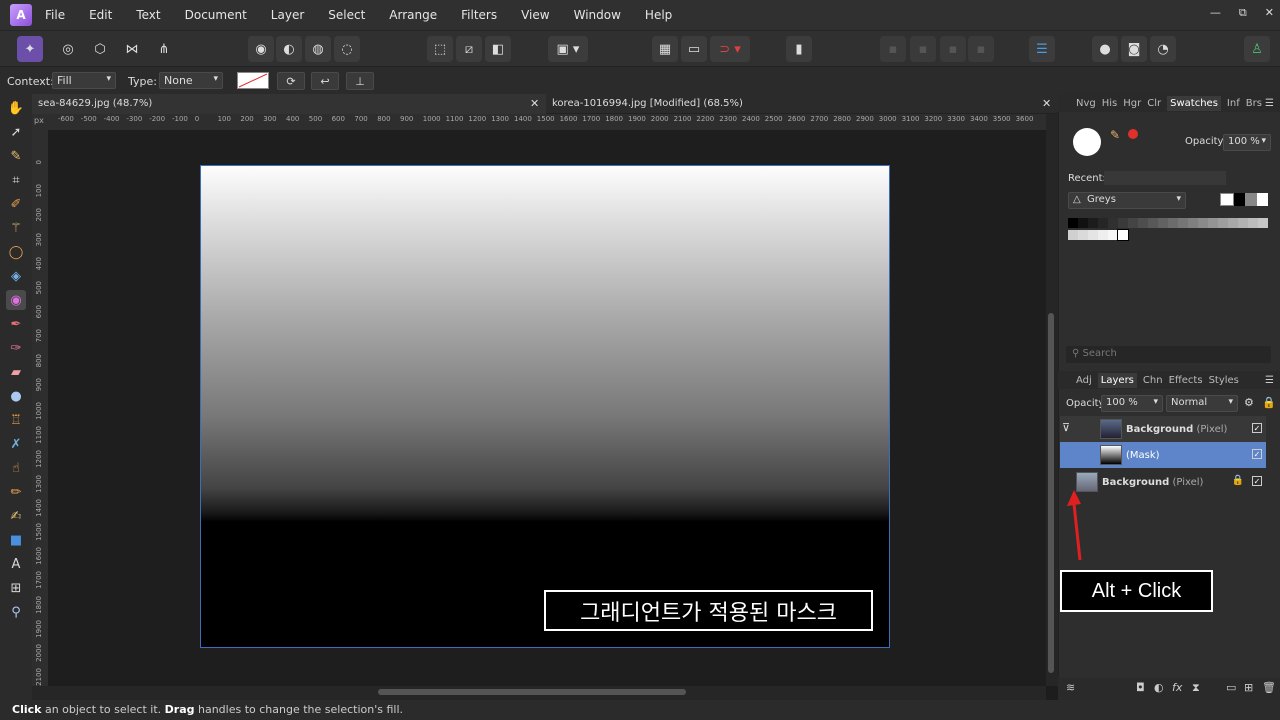  What do you see at coordinates (1227, 199) in the screenshot?
I see `none-swatch` at bounding box center [1227, 199].